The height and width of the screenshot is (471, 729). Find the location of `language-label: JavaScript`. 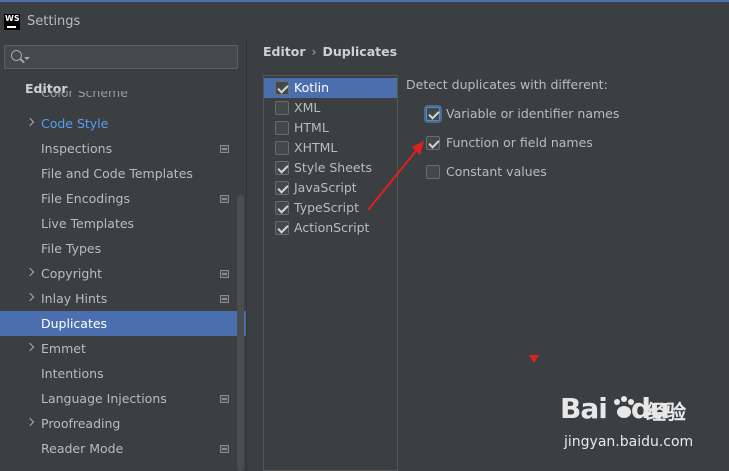

language-label: JavaScript is located at coordinates (325, 187).